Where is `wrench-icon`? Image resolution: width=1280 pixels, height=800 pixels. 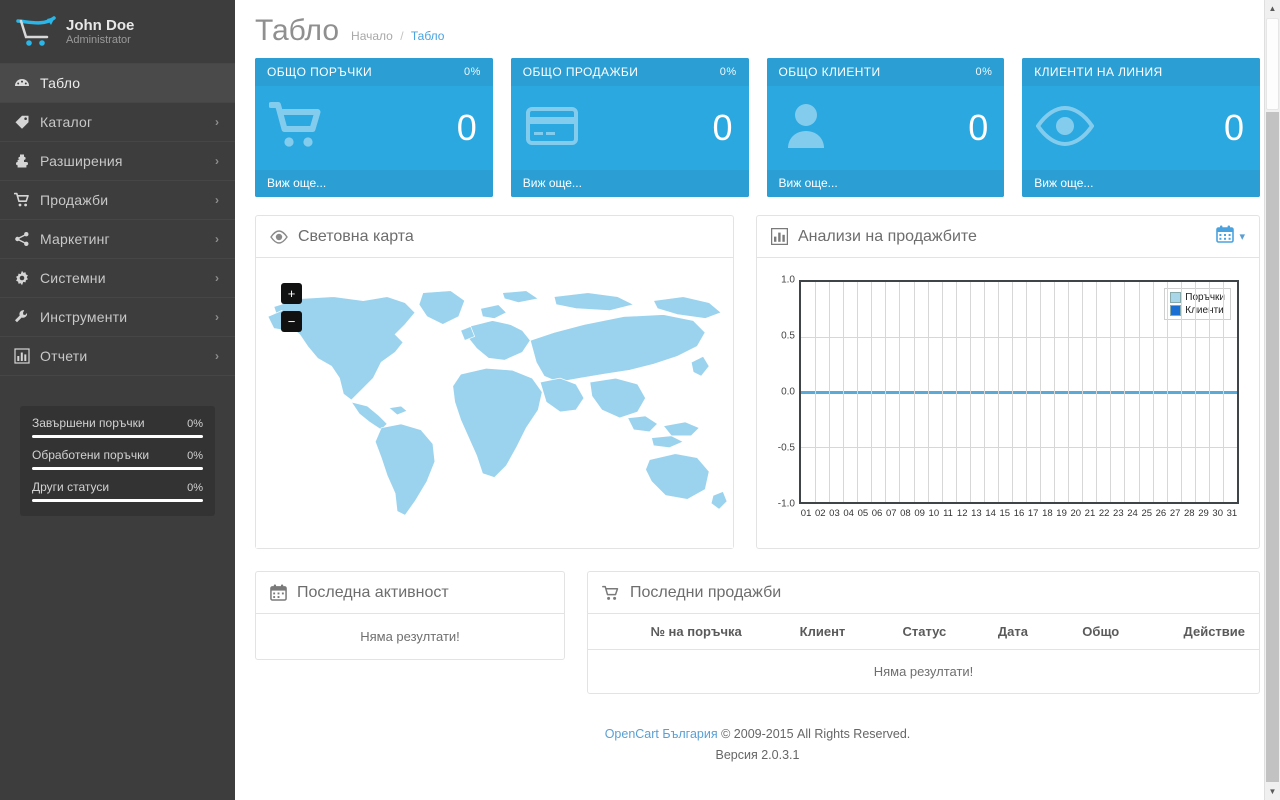
wrench-icon is located at coordinates (27, 317).